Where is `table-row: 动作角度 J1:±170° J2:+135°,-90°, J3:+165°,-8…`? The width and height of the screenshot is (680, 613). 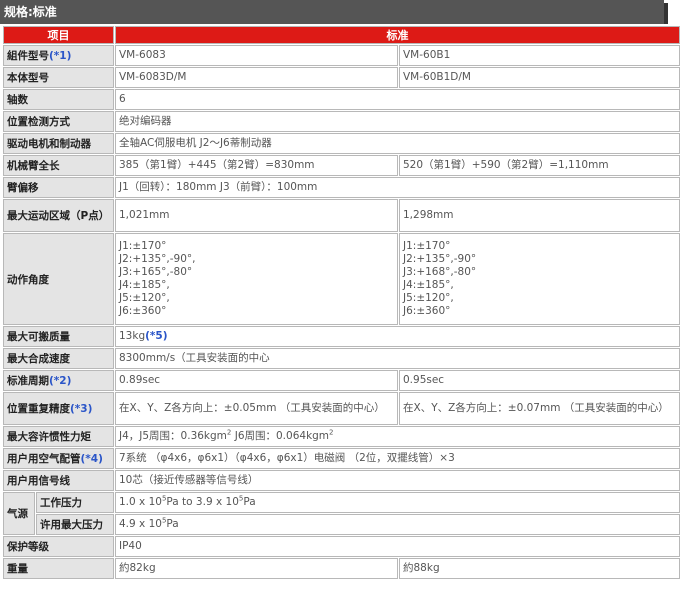 table-row: 动作角度 J1:±170° J2:+135°,-90°, J3:+165°,-8… is located at coordinates (341, 279).